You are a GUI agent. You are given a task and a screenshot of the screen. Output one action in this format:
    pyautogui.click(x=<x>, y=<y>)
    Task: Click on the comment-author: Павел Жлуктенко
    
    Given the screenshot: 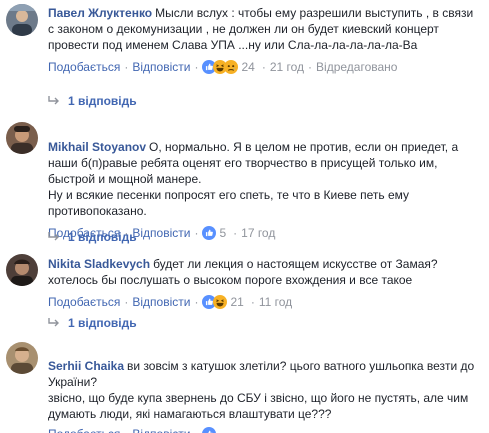 What is the action you would take?
    pyautogui.click(x=100, y=13)
    